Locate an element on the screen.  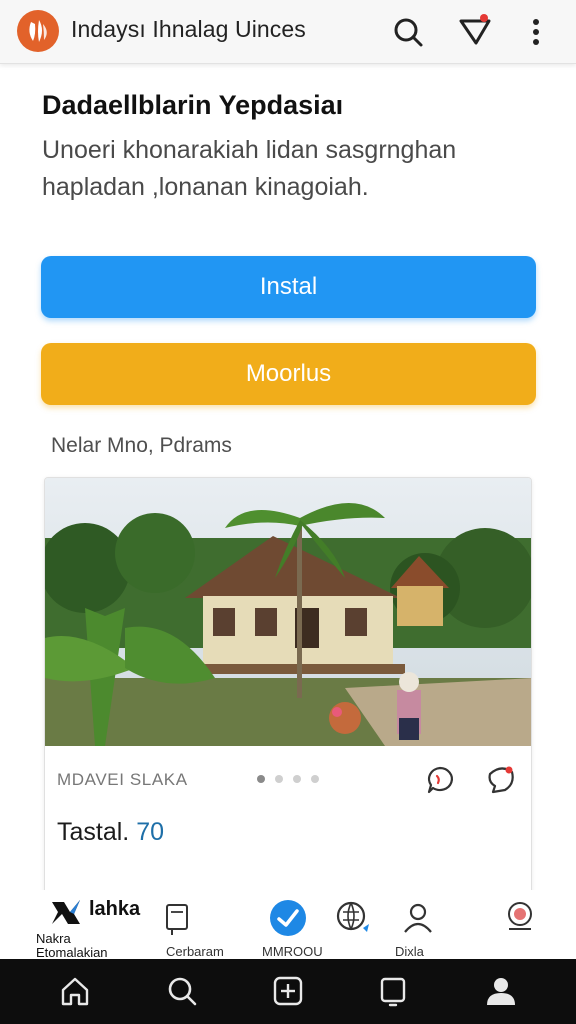
check-circle-icon is located at coordinates (288, 918).